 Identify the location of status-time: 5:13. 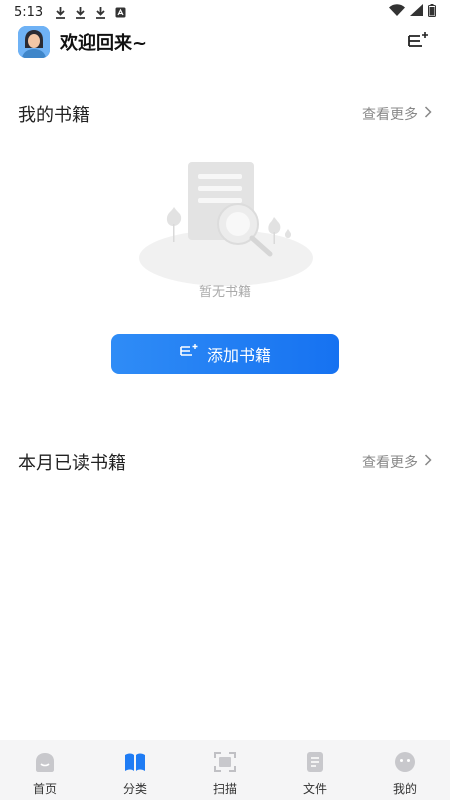
(29, 12).